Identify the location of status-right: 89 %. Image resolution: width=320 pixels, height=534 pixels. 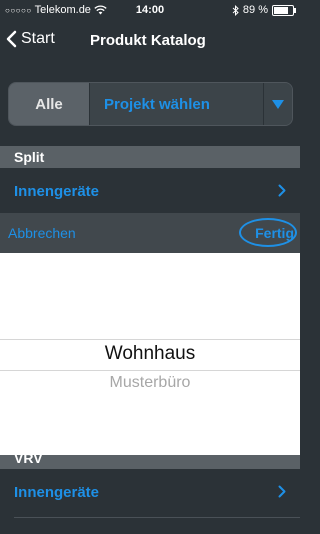
(264, 10).